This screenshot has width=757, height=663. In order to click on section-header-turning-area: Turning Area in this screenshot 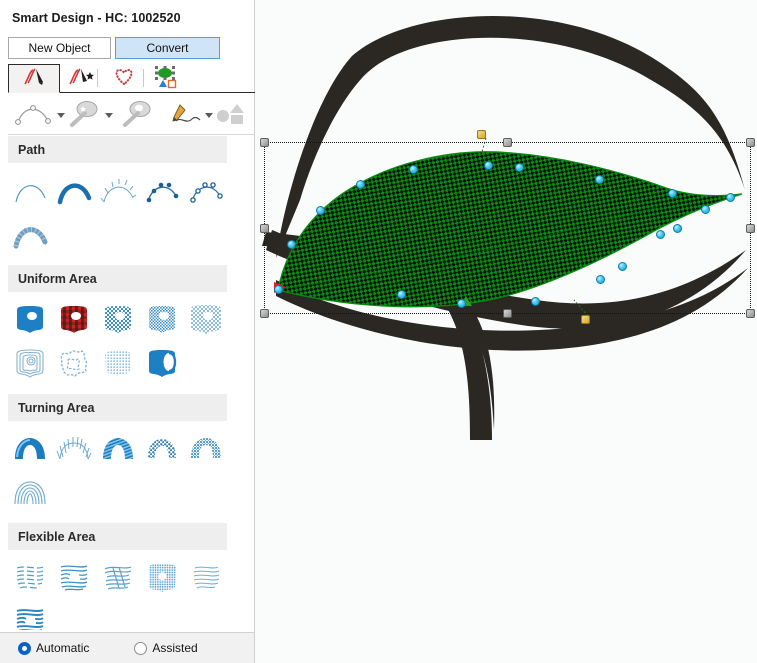, I will do `click(117, 407)`.